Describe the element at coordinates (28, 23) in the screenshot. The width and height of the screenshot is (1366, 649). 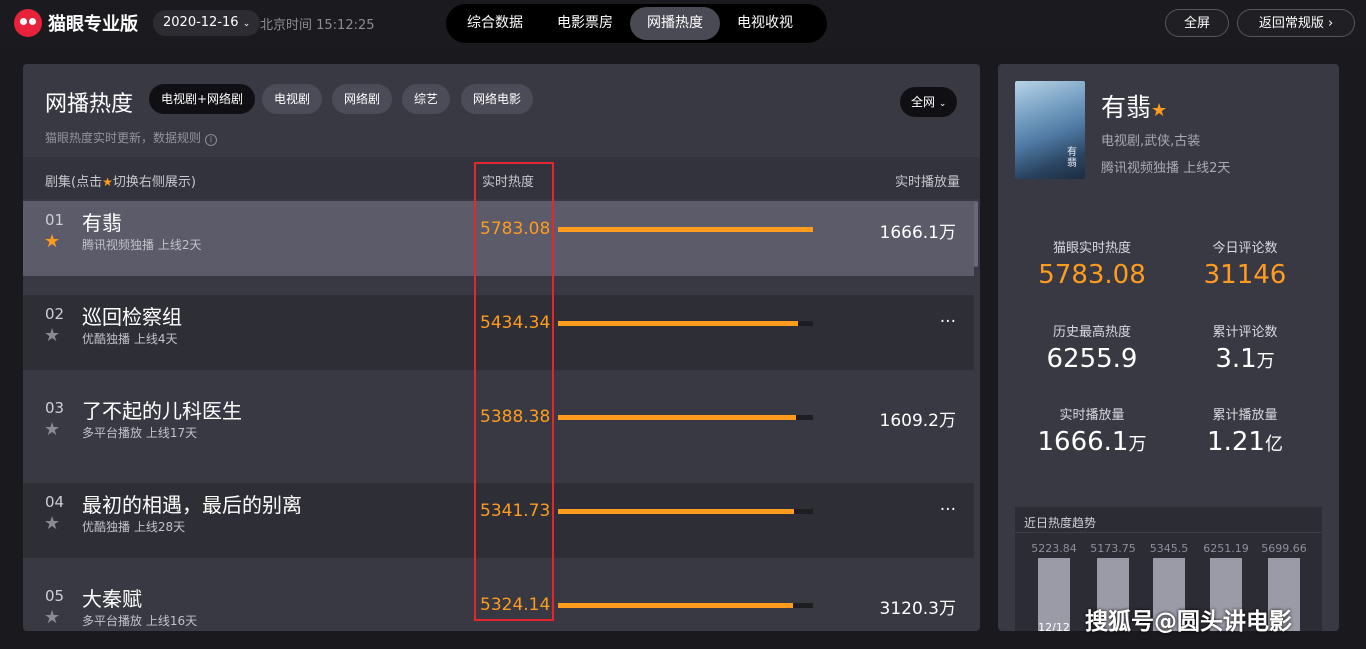
I see `cat-eye-logo-icon` at that location.